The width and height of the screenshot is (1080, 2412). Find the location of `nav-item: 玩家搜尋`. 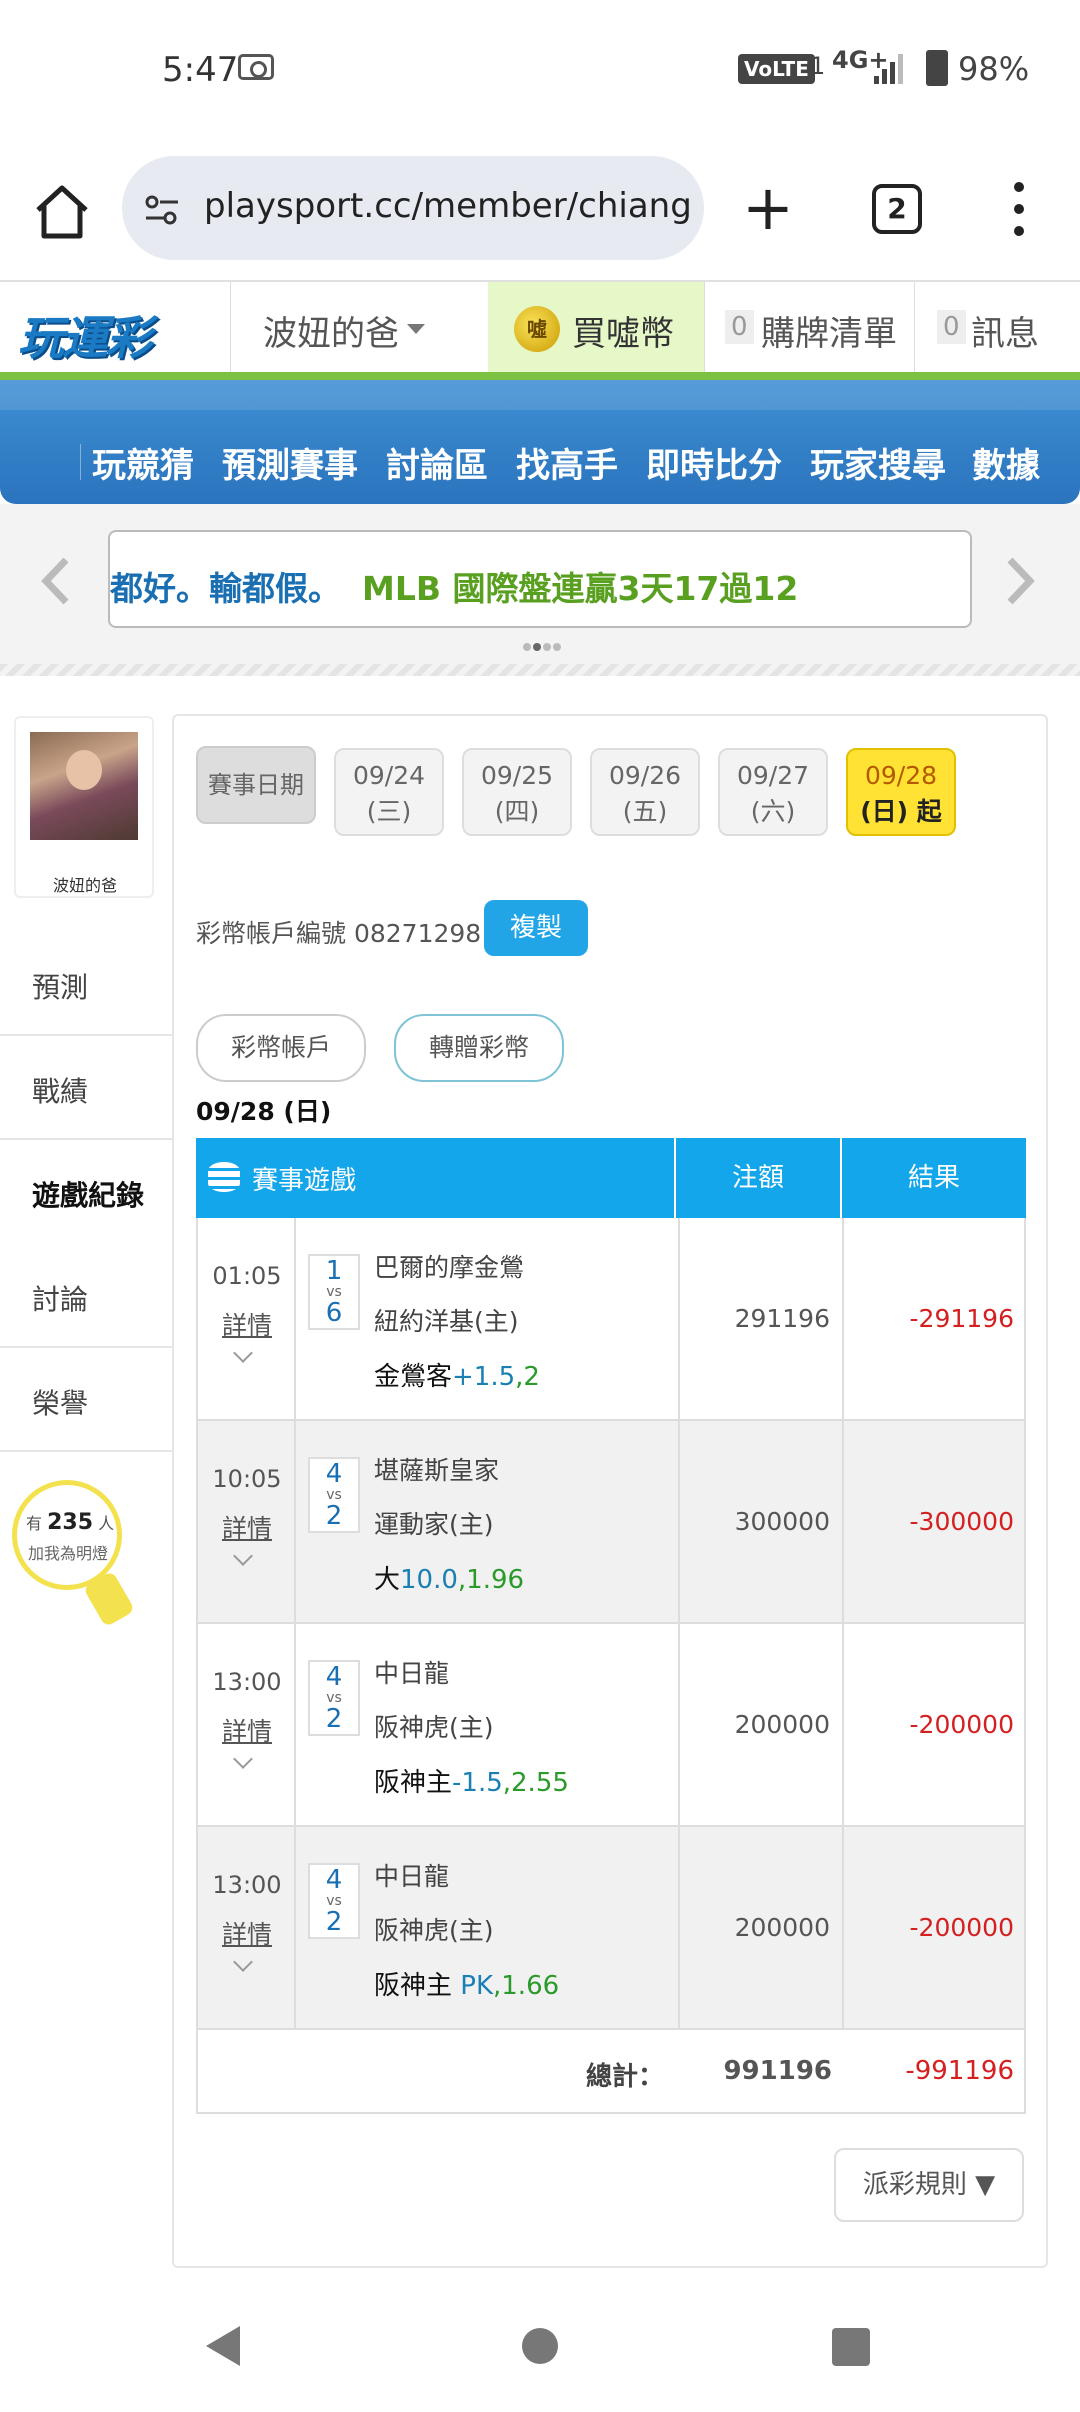

nav-item: 玩家搜尋 is located at coordinates (878, 462).